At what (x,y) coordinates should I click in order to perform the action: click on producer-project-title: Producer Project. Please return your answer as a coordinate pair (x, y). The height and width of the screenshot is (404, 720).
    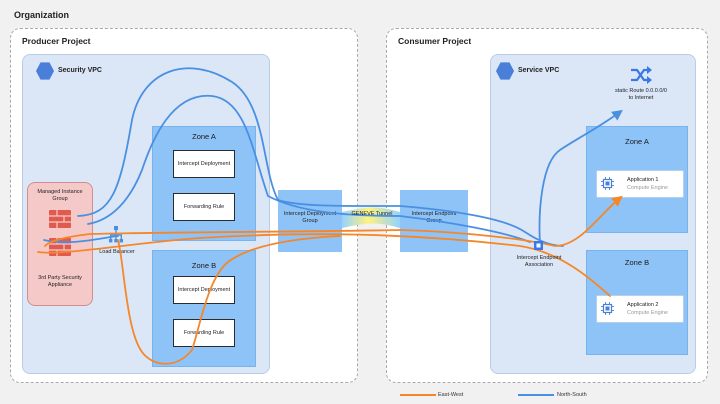
    Looking at the image, I should click on (56, 41).